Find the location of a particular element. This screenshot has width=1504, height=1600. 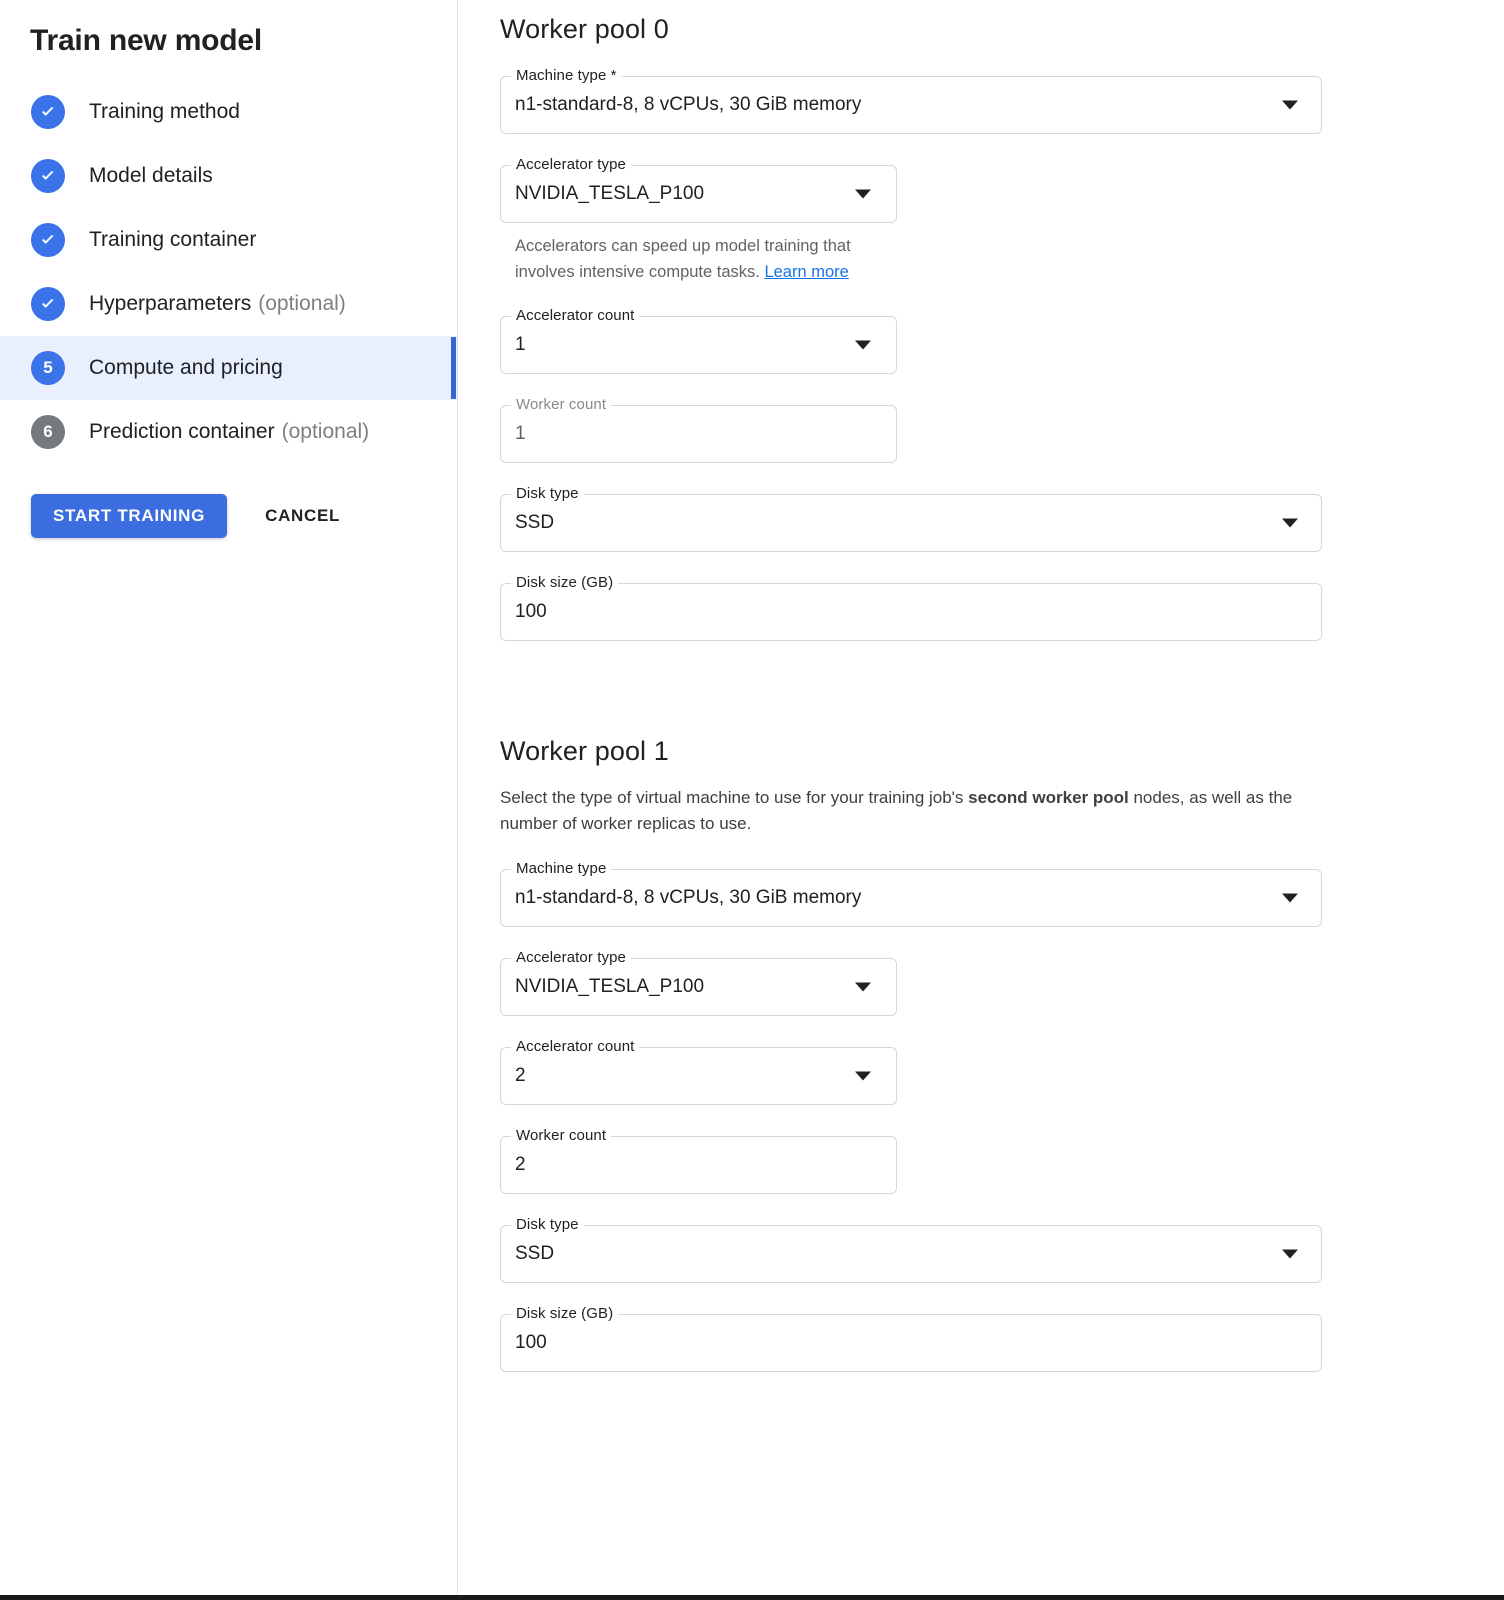

sidebar-step-label: Training container is located at coordinates (173, 239).